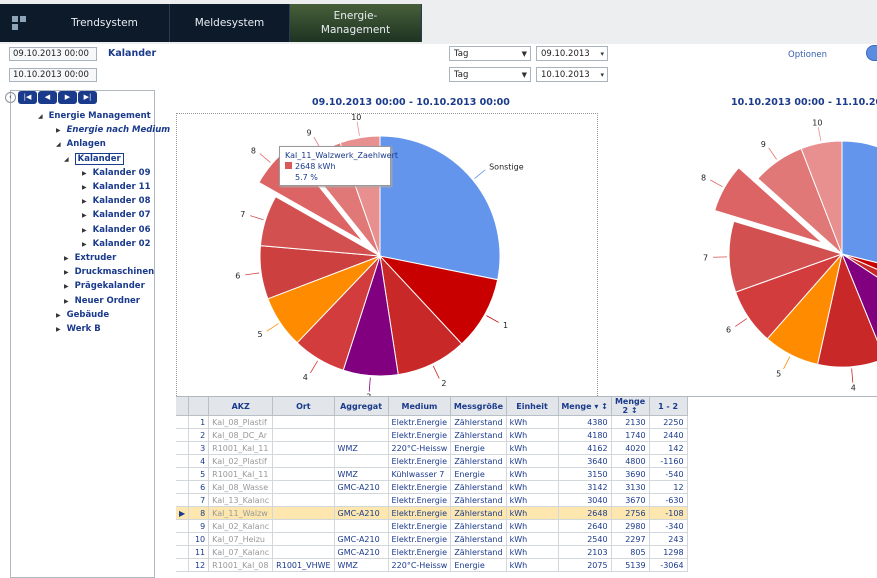  Describe the element at coordinates (532, 406) in the screenshot. I see `column-header: Einheit` at that location.